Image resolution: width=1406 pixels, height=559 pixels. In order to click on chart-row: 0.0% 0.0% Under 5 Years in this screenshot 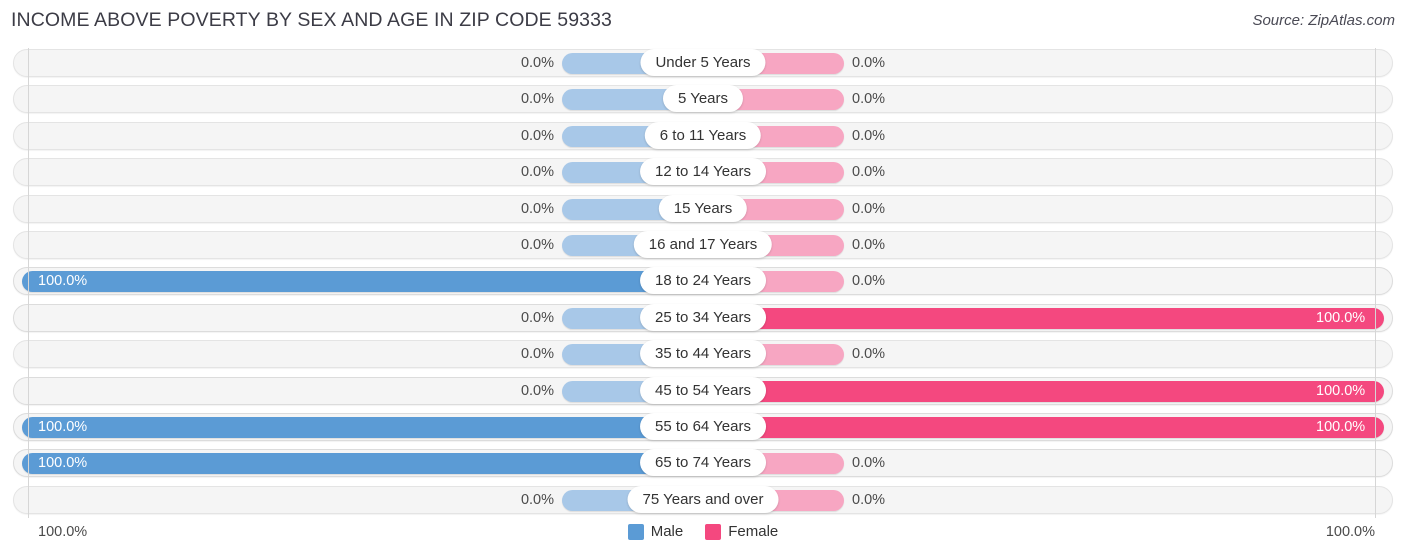, I will do `click(703, 63)`.